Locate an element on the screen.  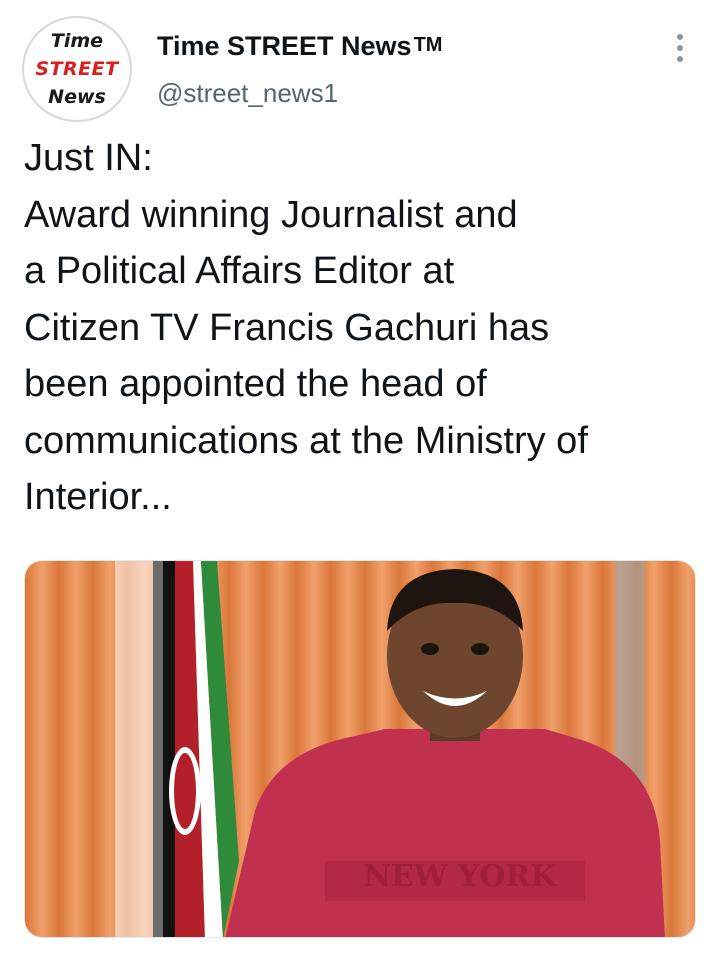
user-handle: @street_news1 is located at coordinates (247, 93).